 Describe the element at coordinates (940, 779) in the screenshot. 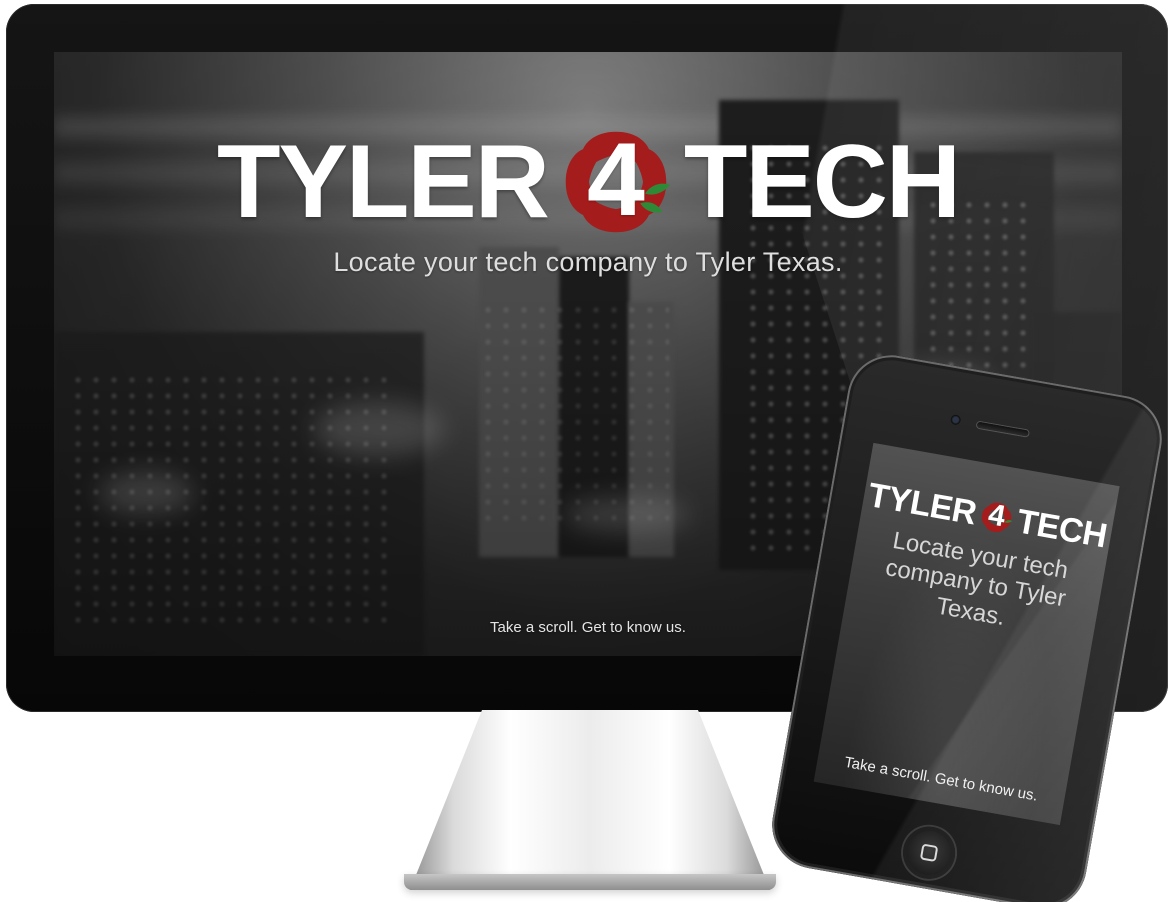

I see `phone-scroll-prompt-link: Take a scroll. Get to know us.` at that location.